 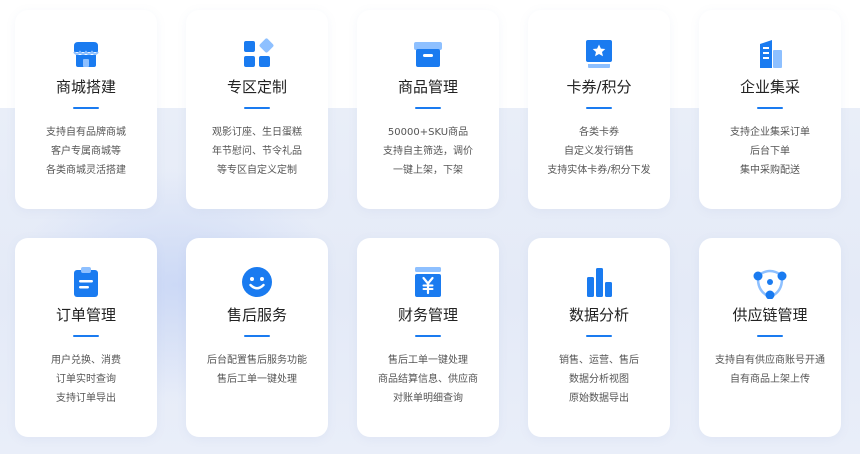 I want to click on feature-card-zone-customization: 专区定制 观影订座、生日蛋糕 年节慰问、节令礼品 等专区自定义定制, so click(x=257, y=109).